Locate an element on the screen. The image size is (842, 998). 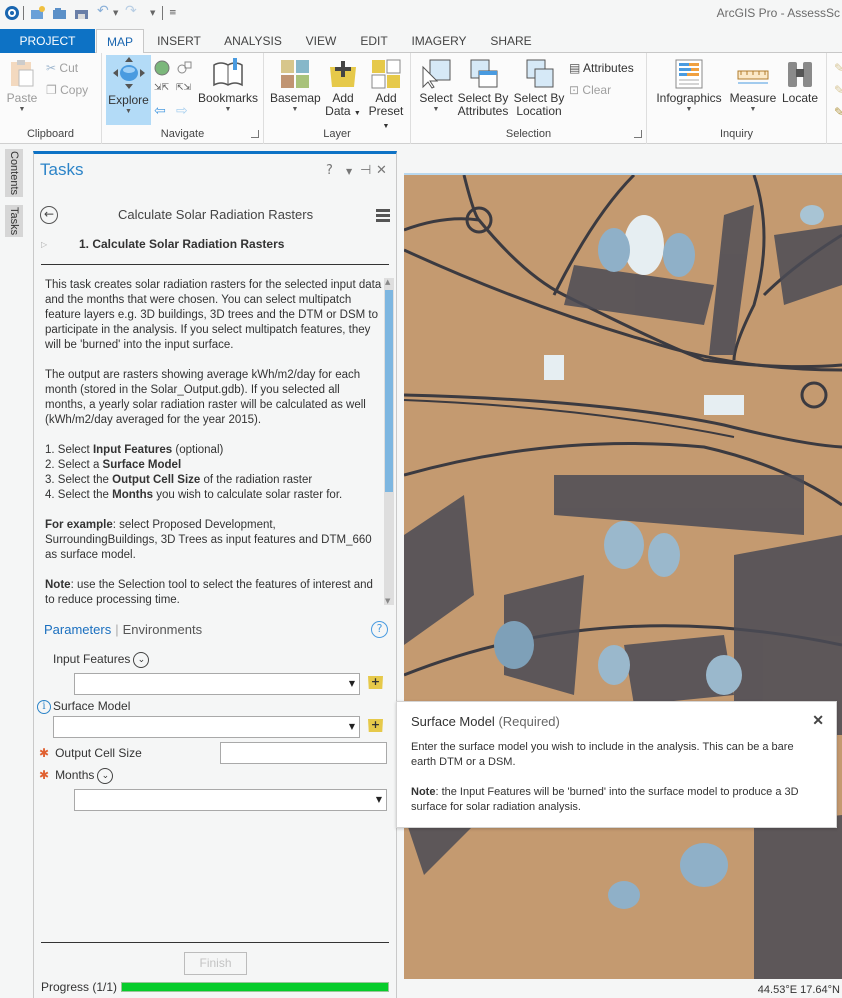
group-layer: Basemap ▼ Add Data ▼ Add Preset ▼ Layer is located at coordinates (337, 98).